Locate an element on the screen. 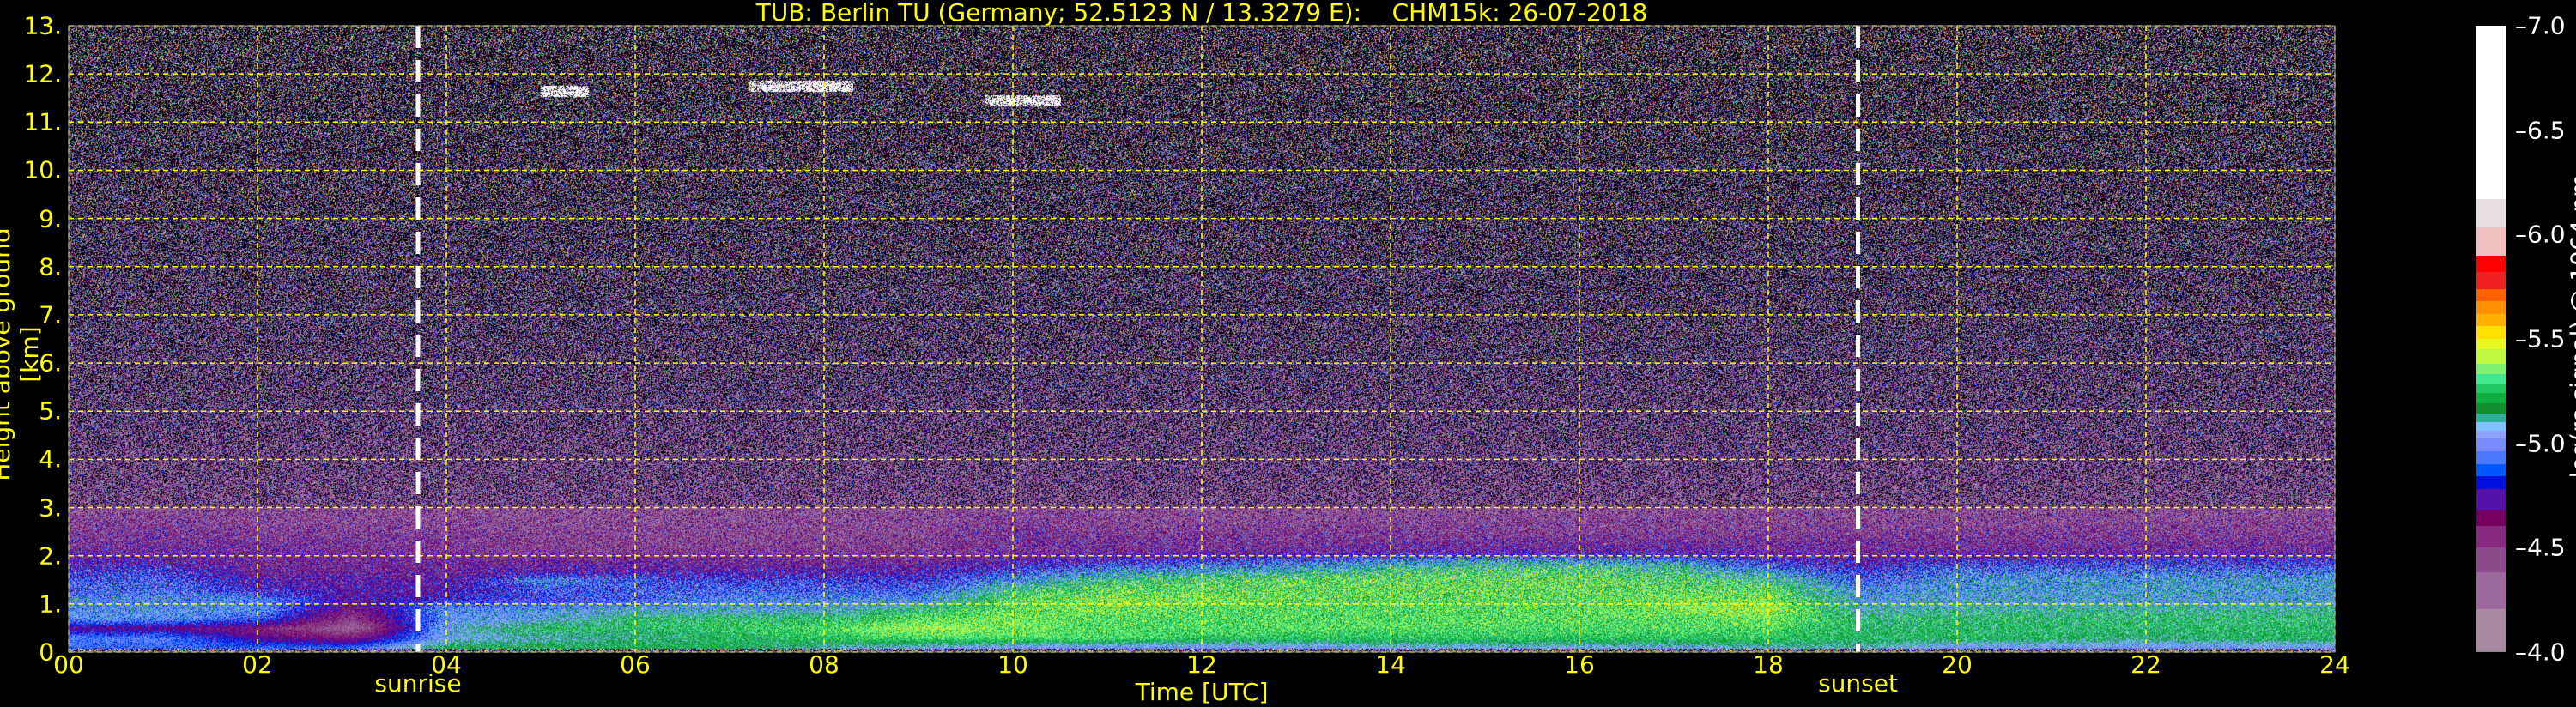  x-tick-label: 02 is located at coordinates (257, 664).